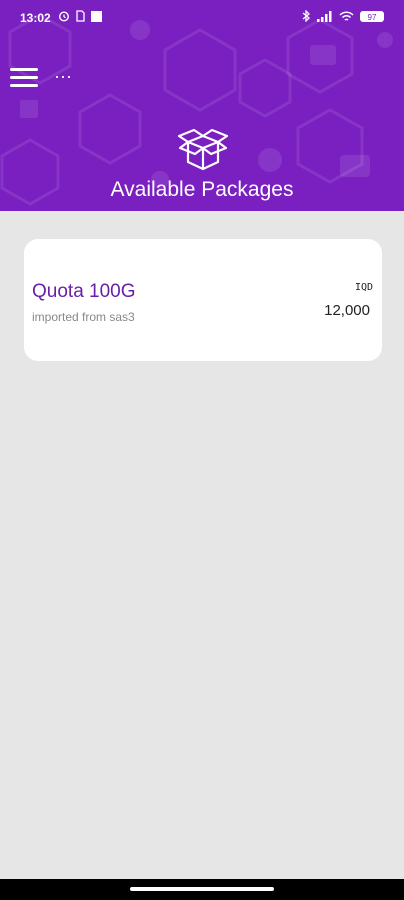 The width and height of the screenshot is (404, 900). I want to click on sim-icon, so click(80, 16).